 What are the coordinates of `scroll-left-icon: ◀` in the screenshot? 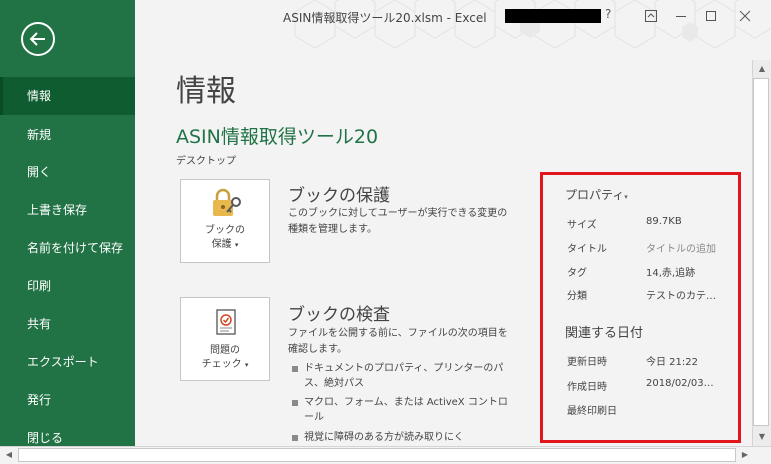 It's located at (9, 455).